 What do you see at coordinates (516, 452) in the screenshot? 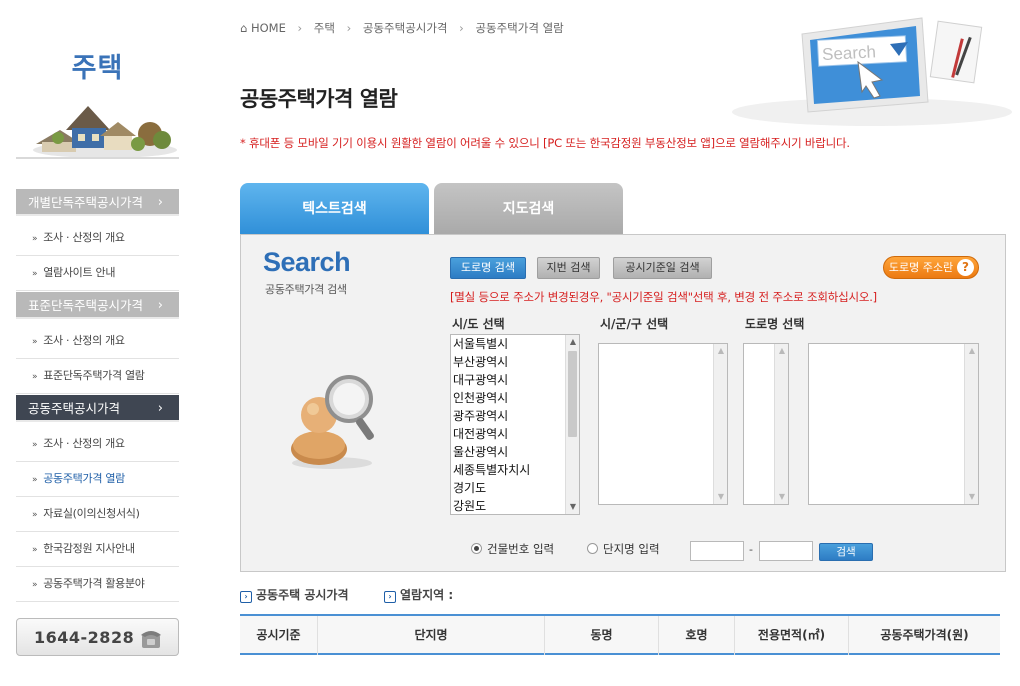
I see `sido-option: 울산광역시` at bounding box center [516, 452].